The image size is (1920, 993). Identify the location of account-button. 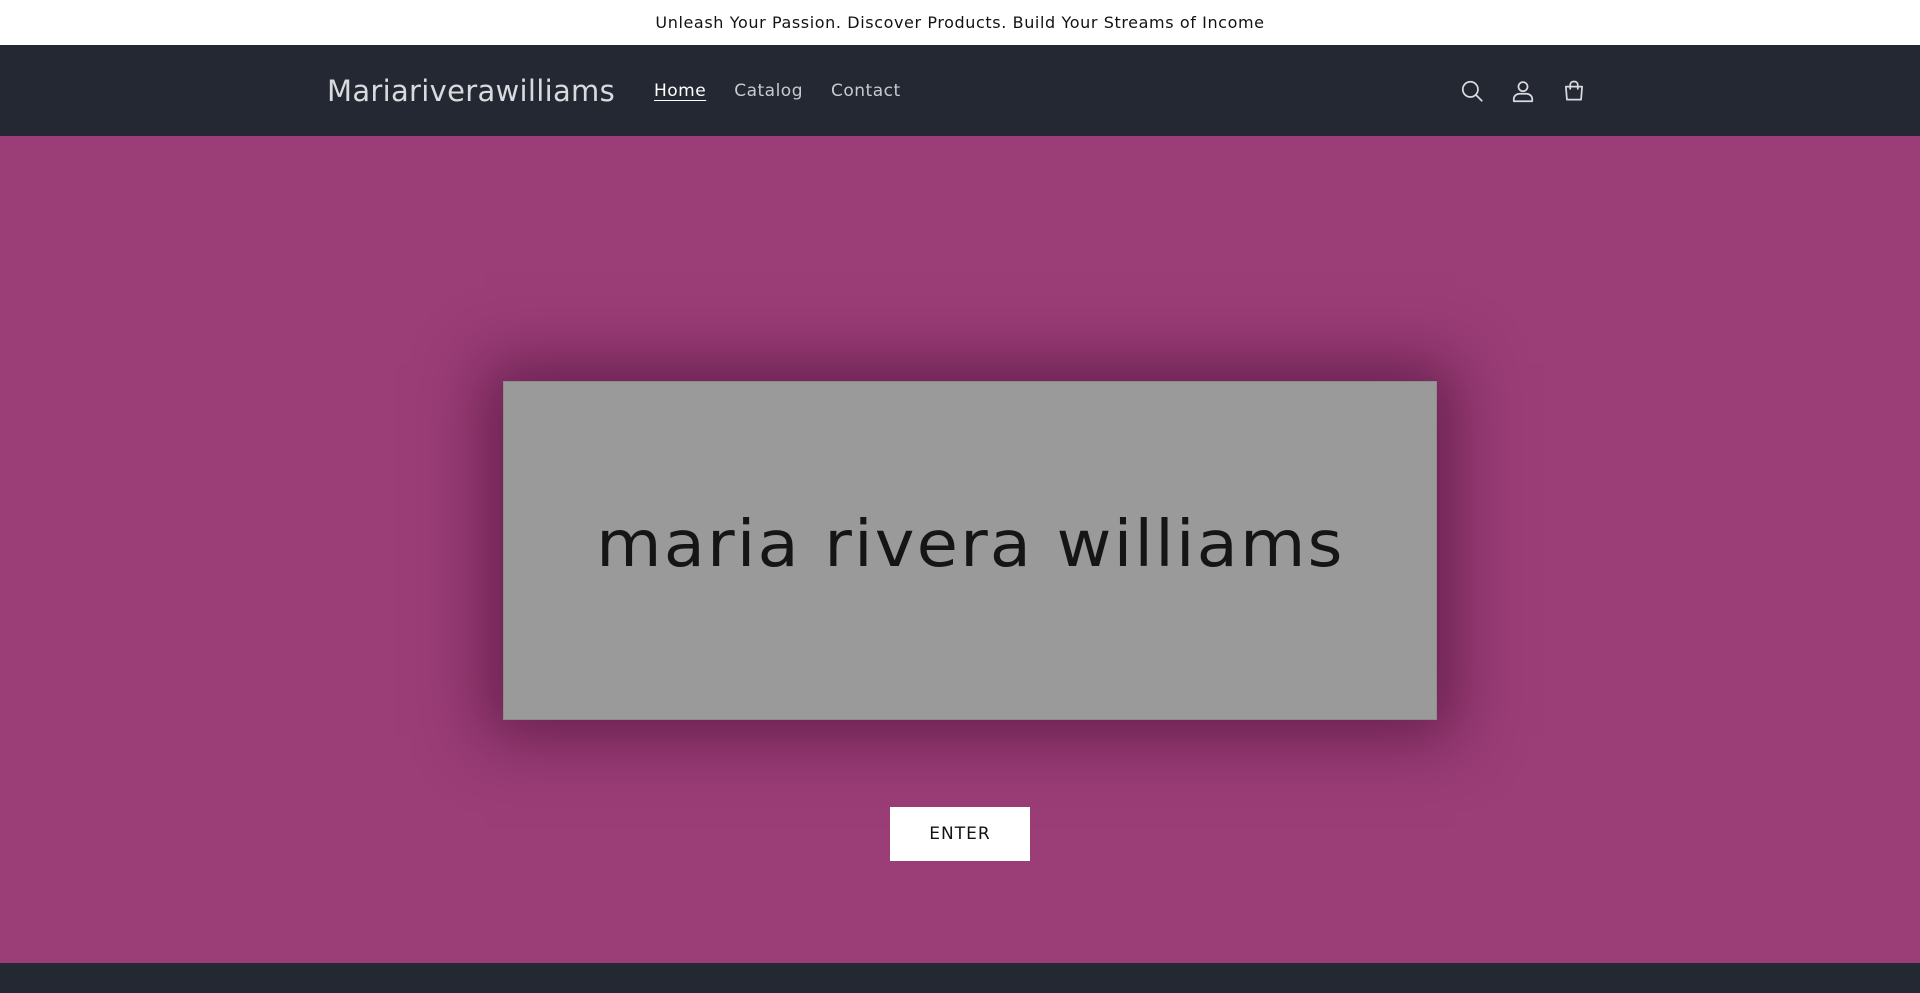
(1522, 91).